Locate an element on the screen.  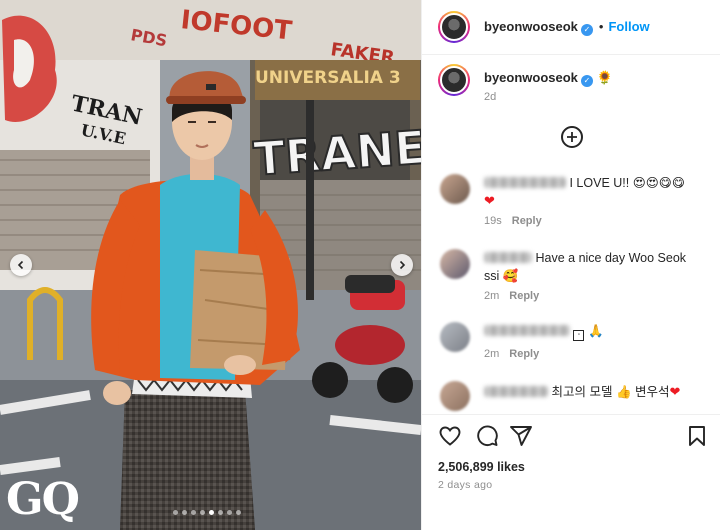
chevron-left-icon is located at coordinates (20, 265).